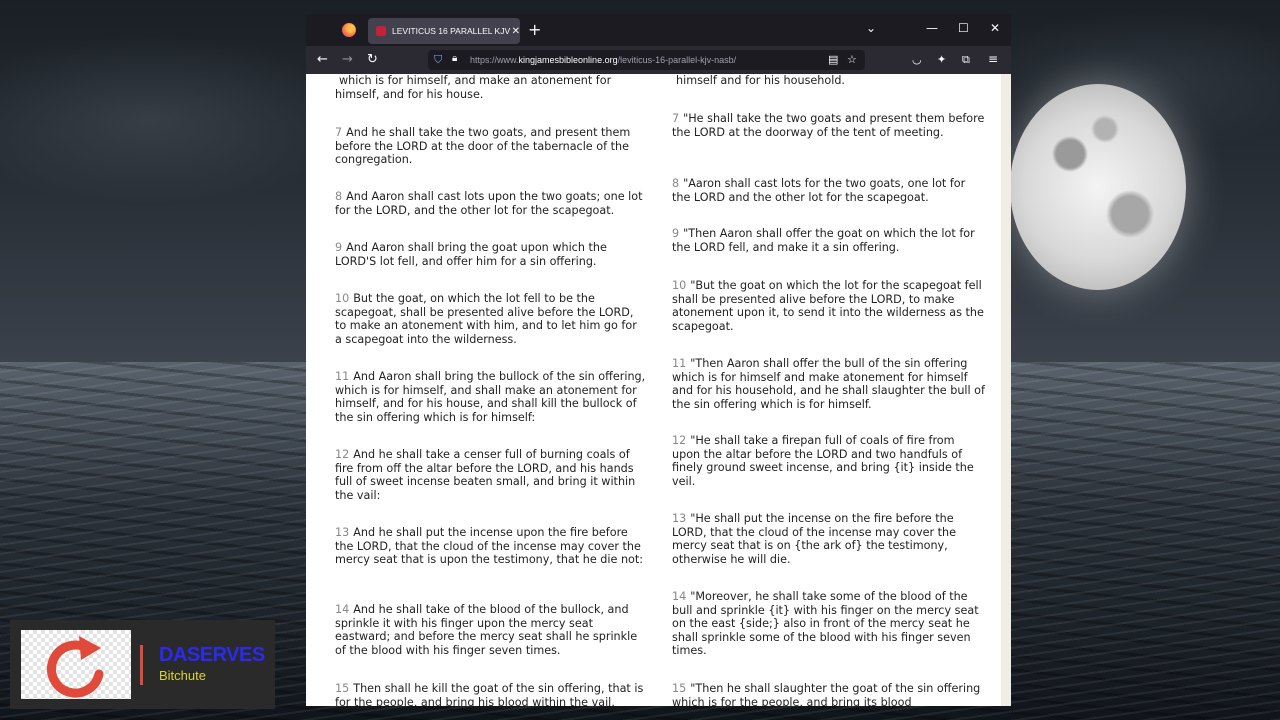 Image resolution: width=1280 pixels, height=720 pixels. Describe the element at coordinates (677, 60) in the screenshot. I see `url-path: /leviticus-16-parallel-kjv-nasb/` at that location.